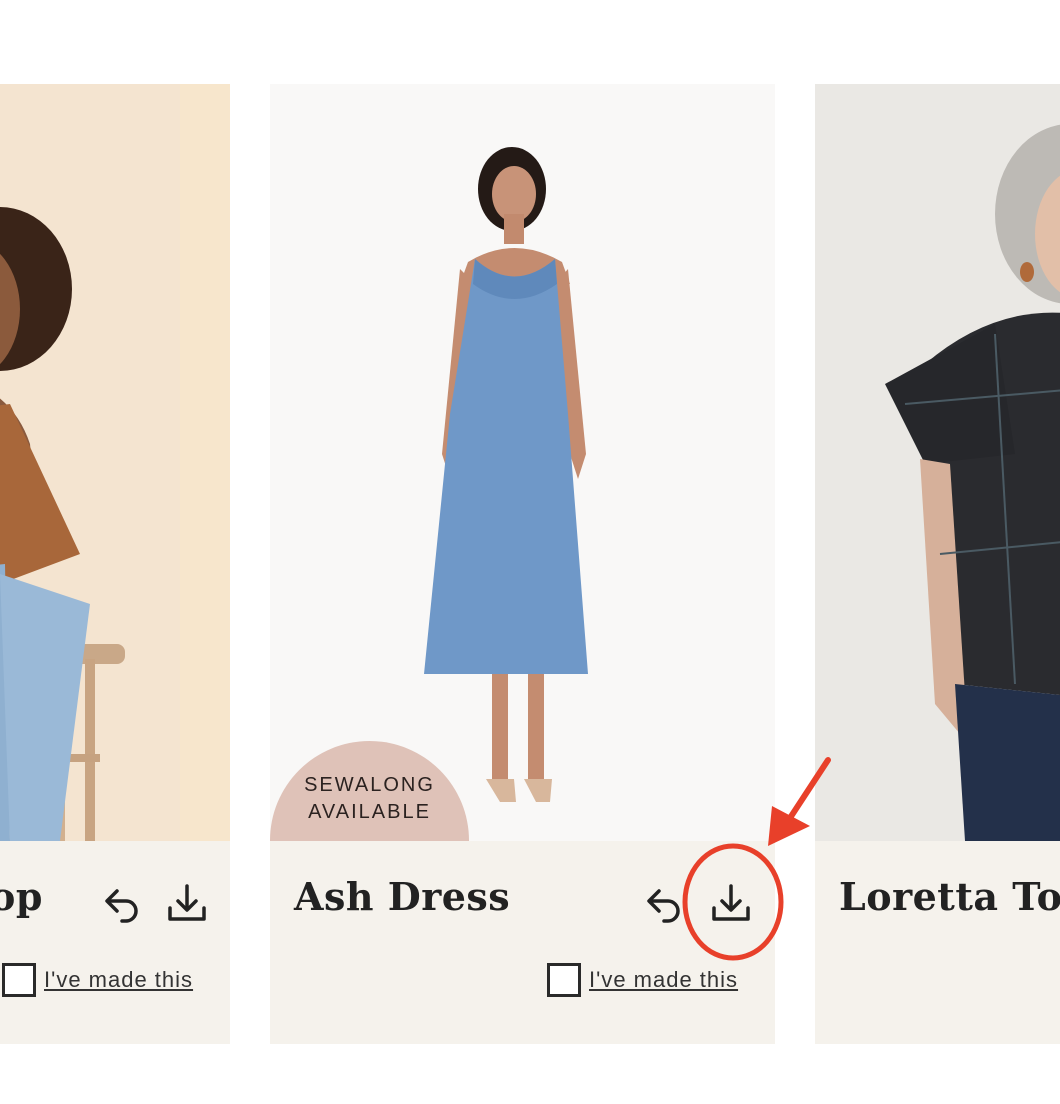 This screenshot has width=1060, height=1104. Describe the element at coordinates (369, 785) in the screenshot. I see `badge-line-1: SEWALONG` at that location.